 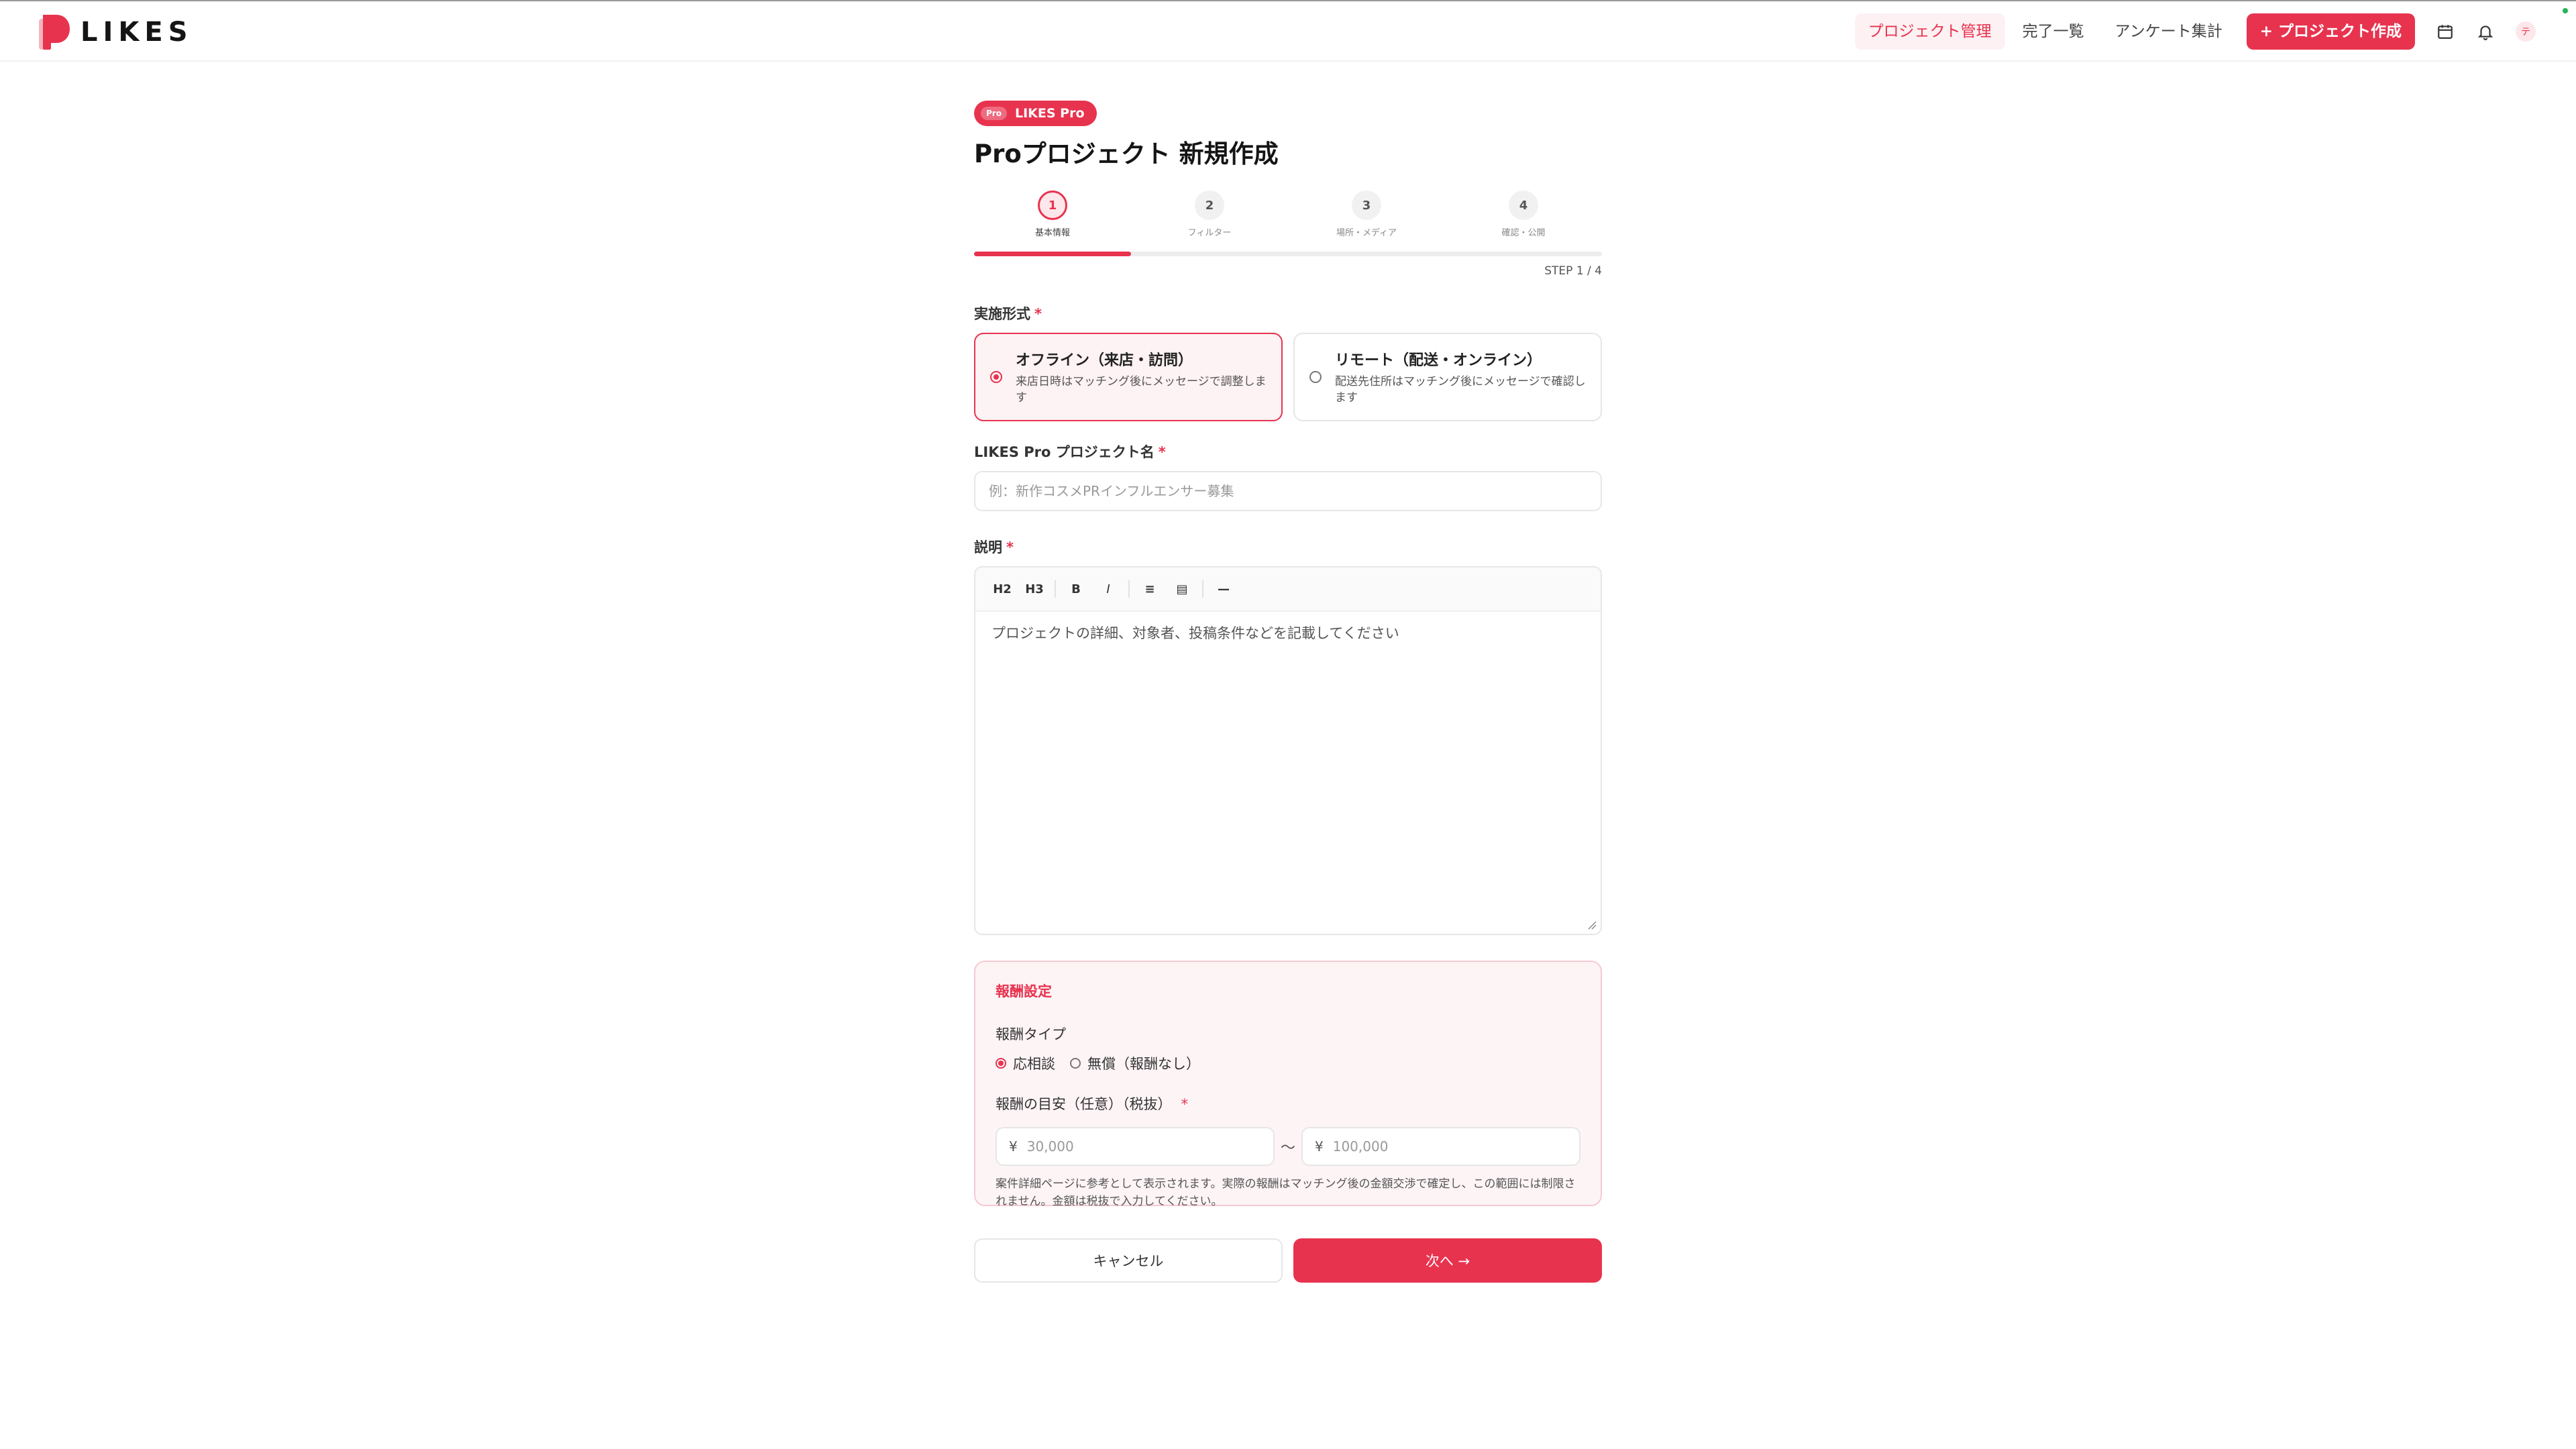 What do you see at coordinates (988, 547) in the screenshot?
I see `description-label-text: 説明` at bounding box center [988, 547].